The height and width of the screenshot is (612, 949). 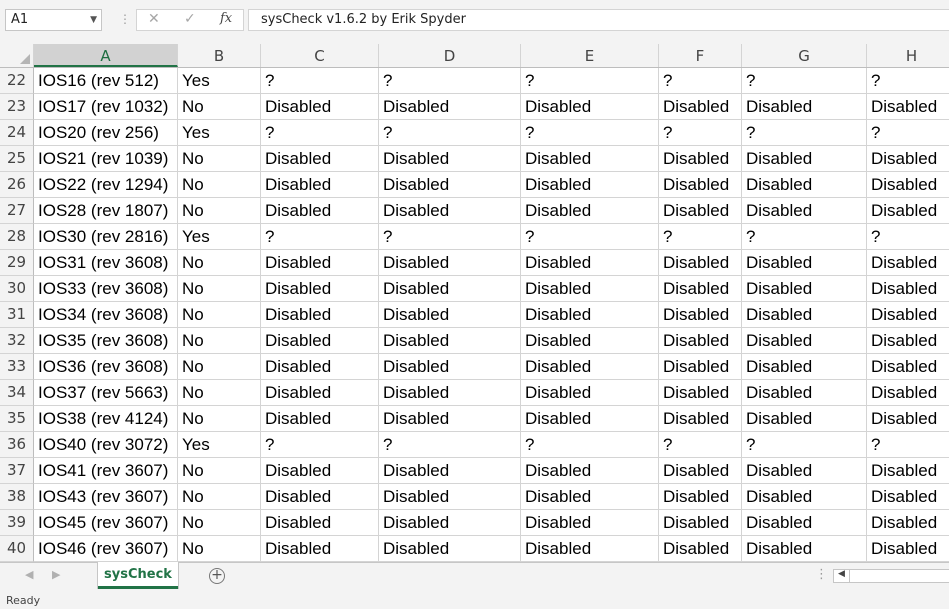 I want to click on cell-f24: ?, so click(x=700, y=133).